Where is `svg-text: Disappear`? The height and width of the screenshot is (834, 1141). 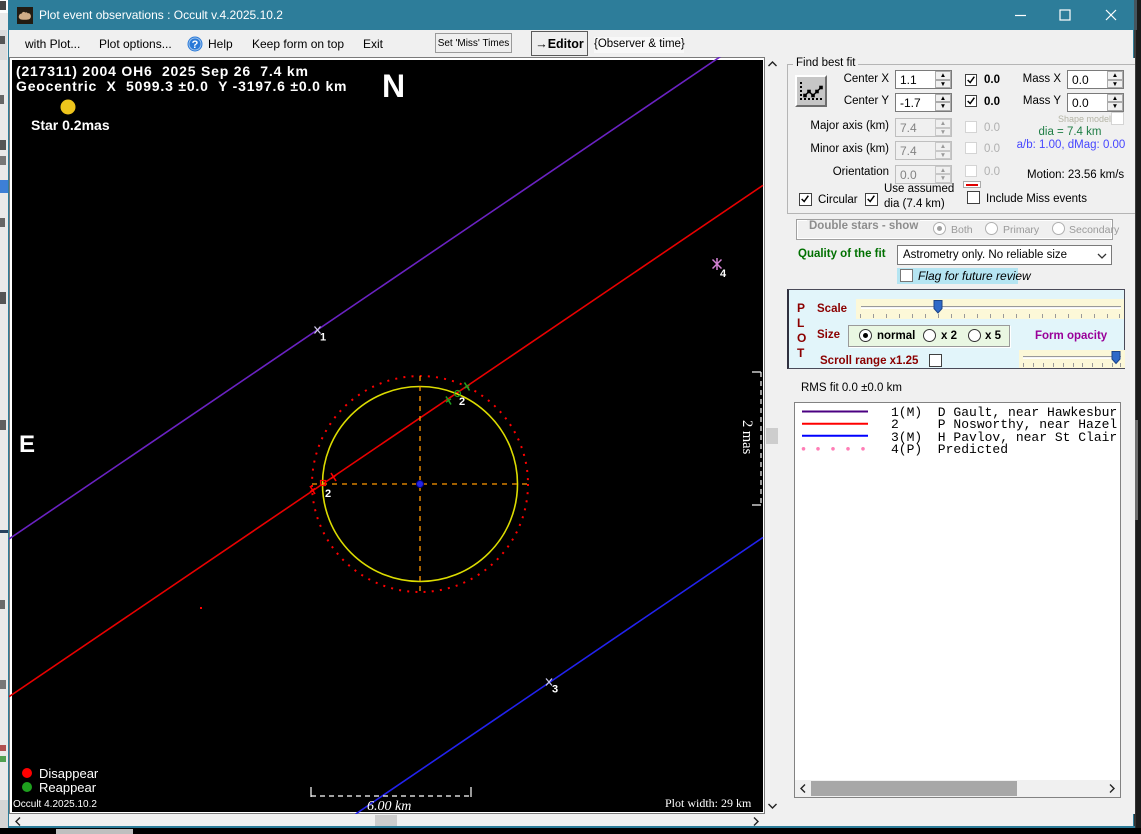 svg-text: Disappear is located at coordinates (69, 773).